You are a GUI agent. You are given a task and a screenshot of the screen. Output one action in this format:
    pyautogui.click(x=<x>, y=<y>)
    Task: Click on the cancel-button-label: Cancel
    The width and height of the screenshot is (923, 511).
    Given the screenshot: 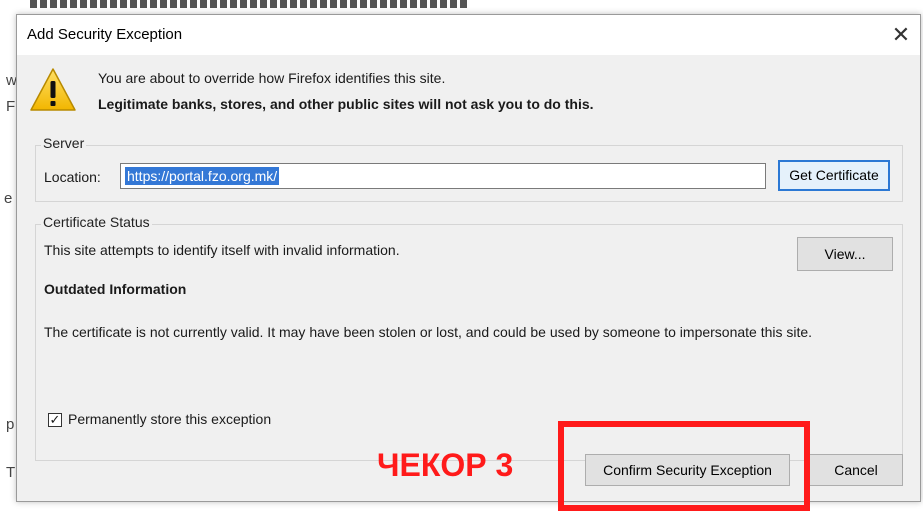 What is the action you would take?
    pyautogui.click(x=856, y=470)
    